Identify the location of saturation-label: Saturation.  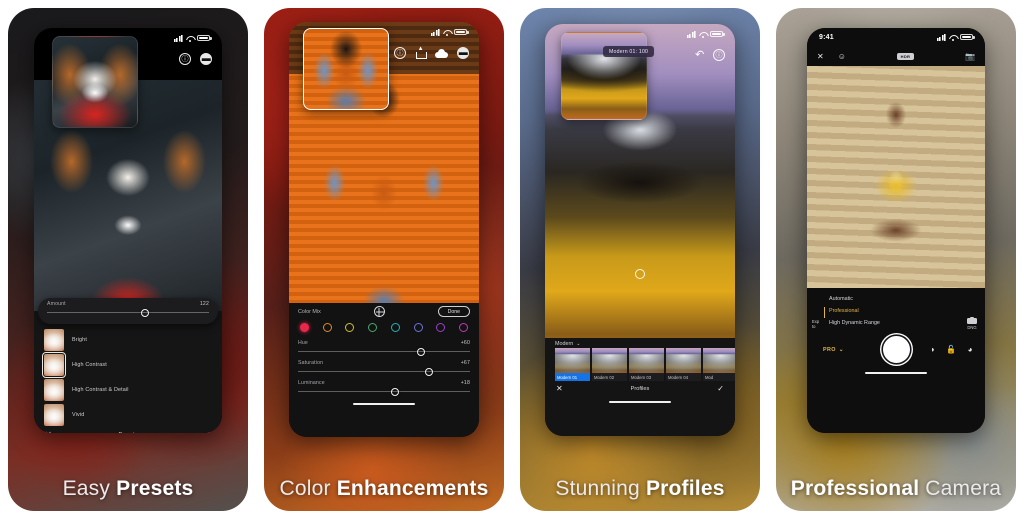
(311, 363).